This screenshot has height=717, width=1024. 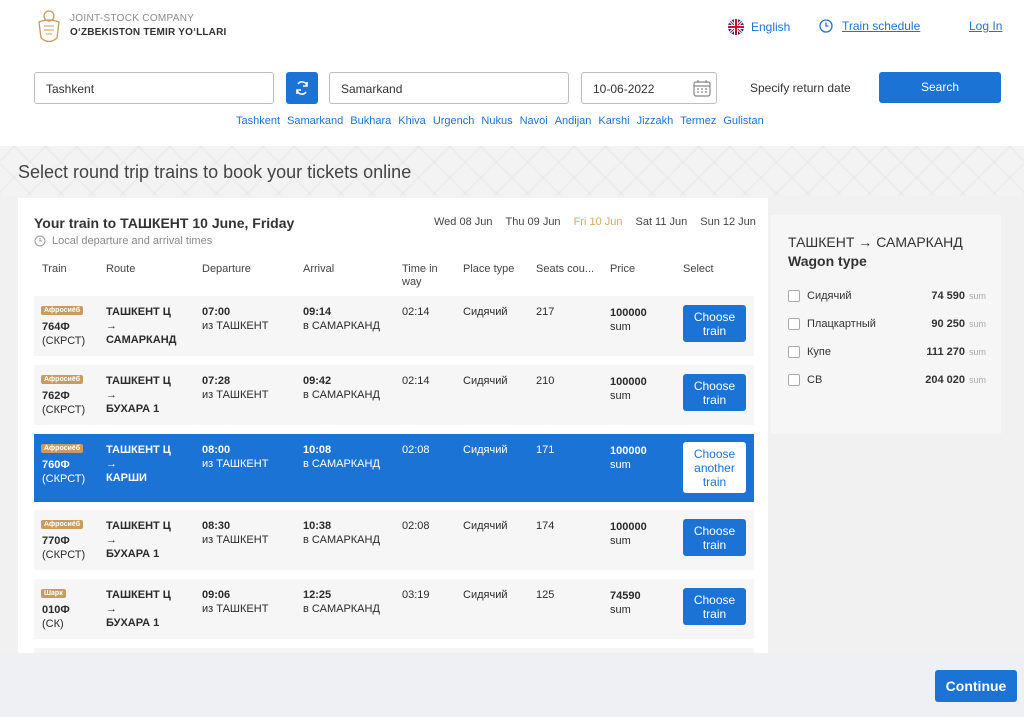 What do you see at coordinates (661, 222) in the screenshot?
I see `date-tab: Sat 11 Jun` at bounding box center [661, 222].